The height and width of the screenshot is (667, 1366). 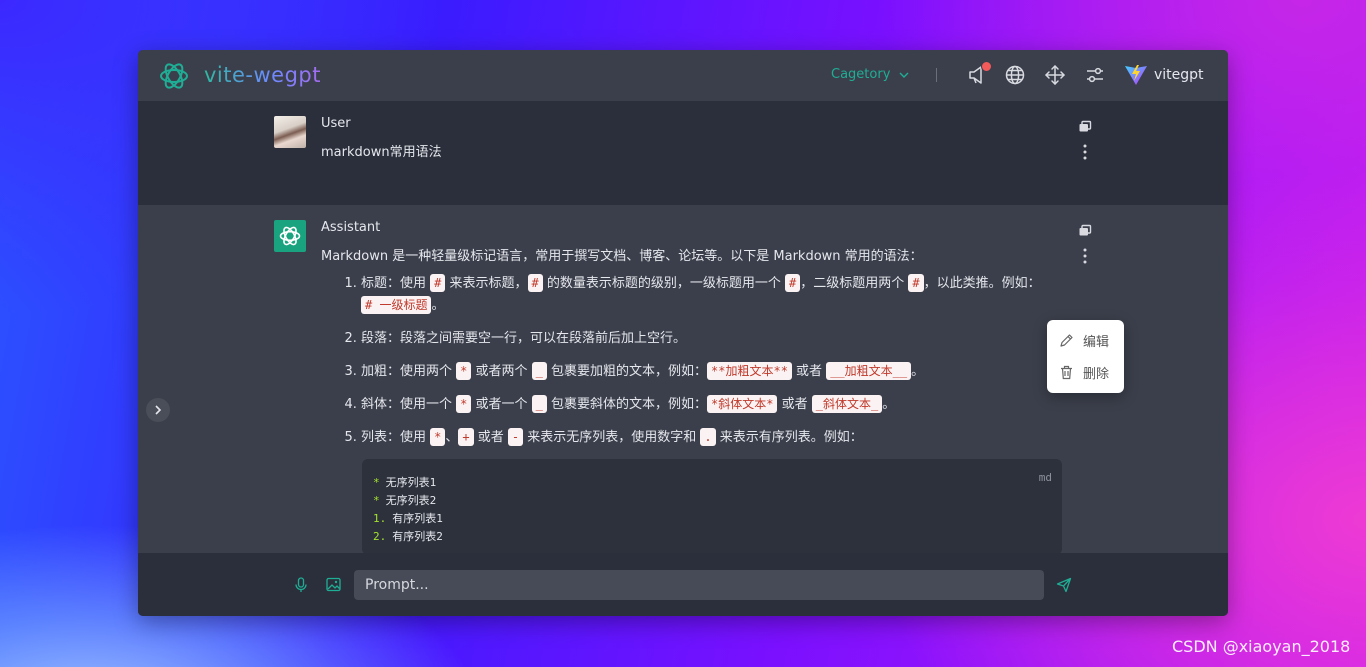 What do you see at coordinates (301, 585) in the screenshot?
I see `microphone-icon` at bounding box center [301, 585].